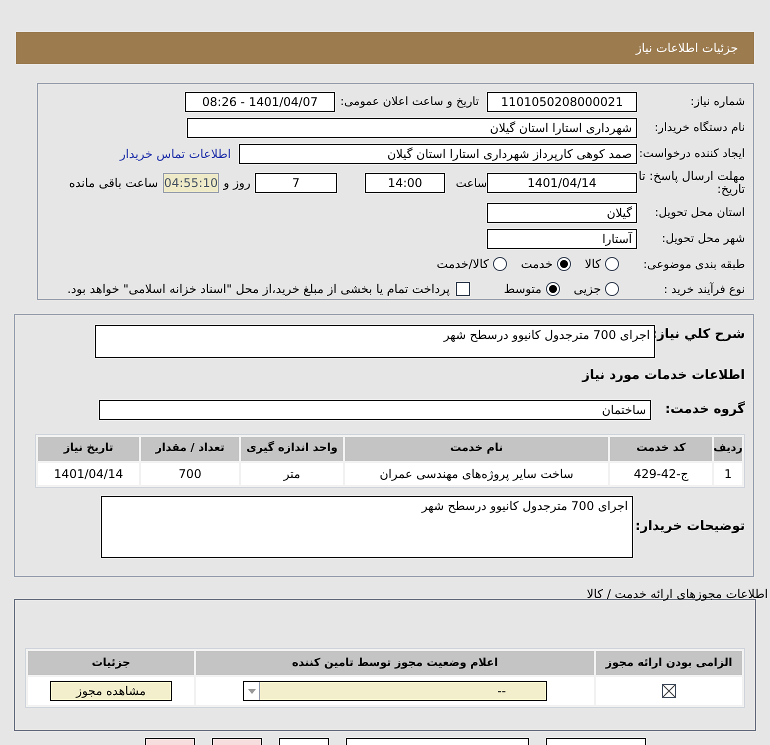  I want to click on section-title: اطلاعات خدمات مورد نیاز, so click(662, 376).